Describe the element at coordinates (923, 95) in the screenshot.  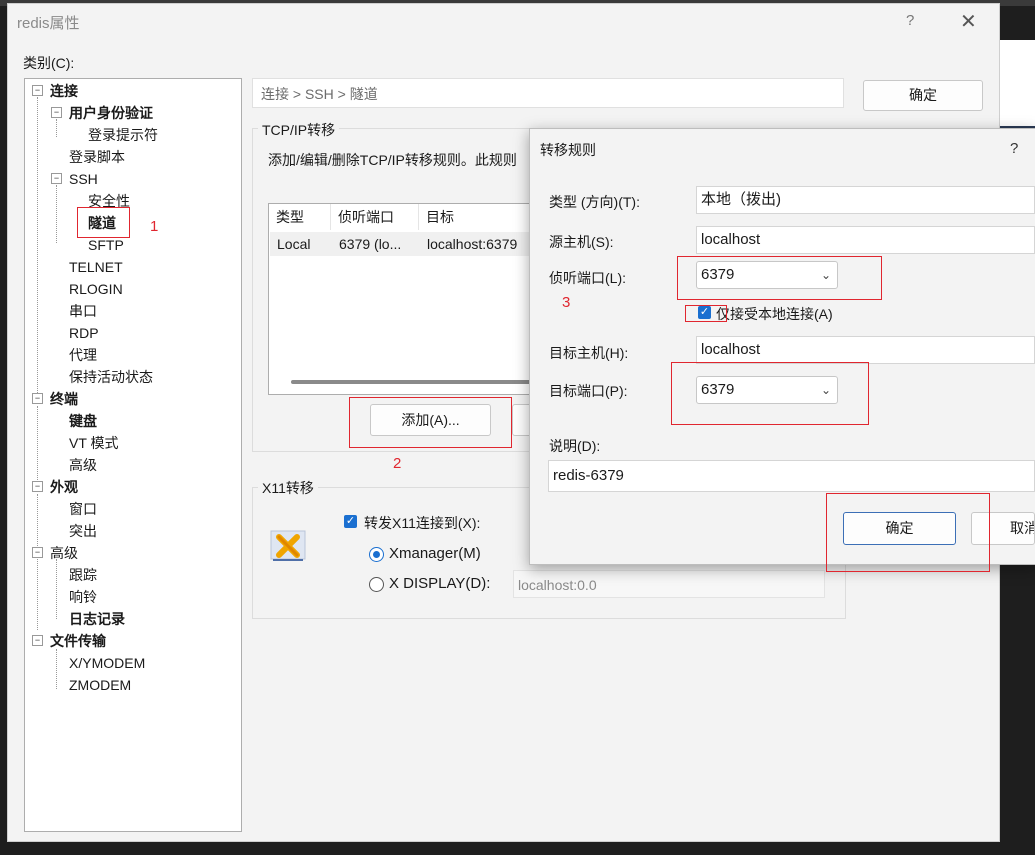
I see `ok-button: 确定` at that location.